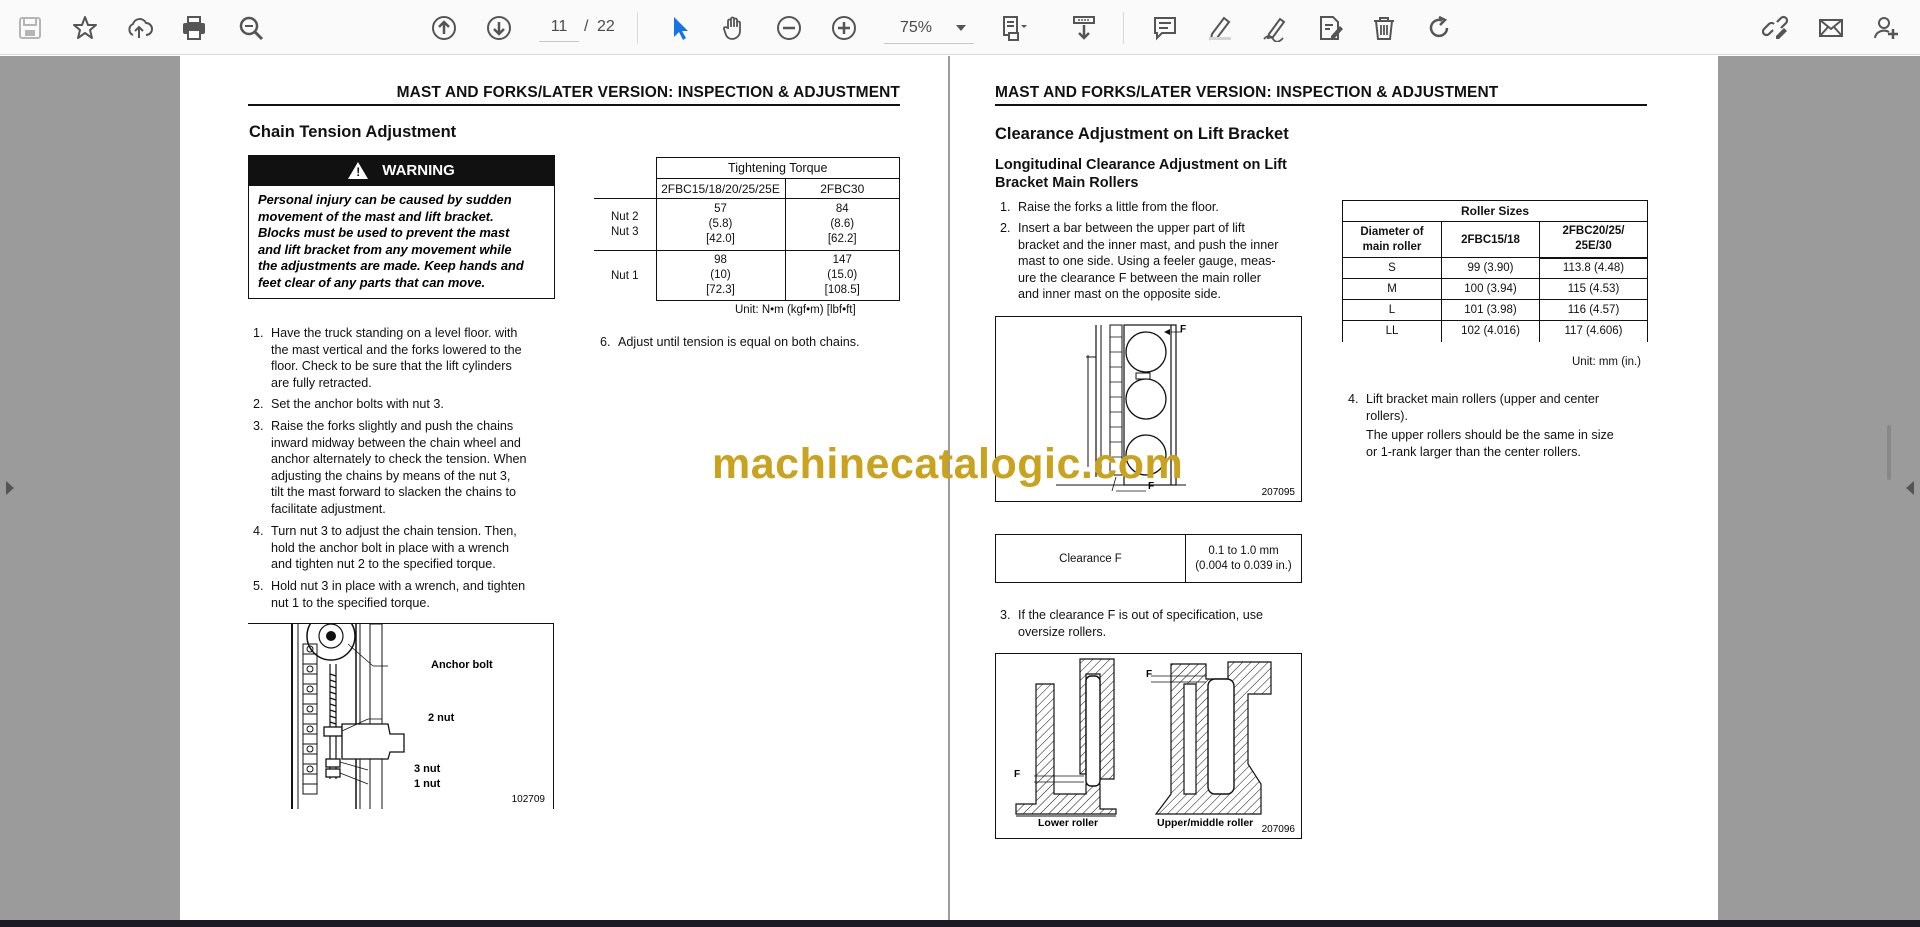  Describe the element at coordinates (499, 28) in the screenshot. I see `next-page-icon` at that location.